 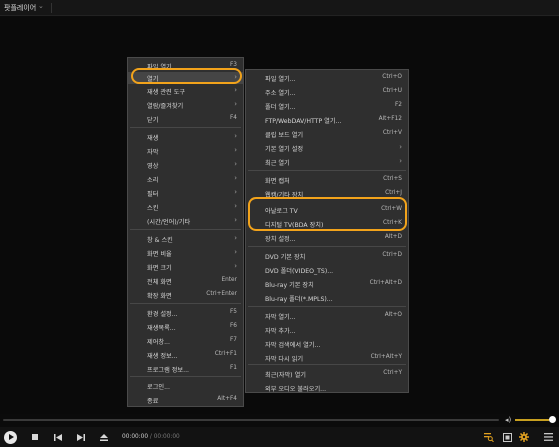 What do you see at coordinates (135, 437) in the screenshot?
I see `current-time: 00:00:00` at bounding box center [135, 437].